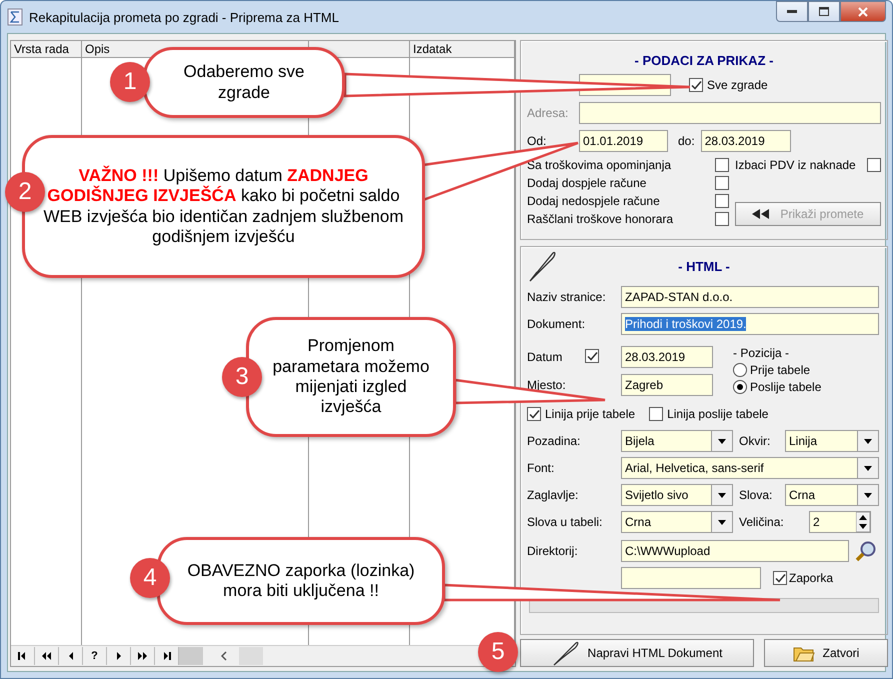 The height and width of the screenshot is (679, 893). What do you see at coordinates (811, 578) in the screenshot?
I see `checkbox-label: Zaporka` at bounding box center [811, 578].